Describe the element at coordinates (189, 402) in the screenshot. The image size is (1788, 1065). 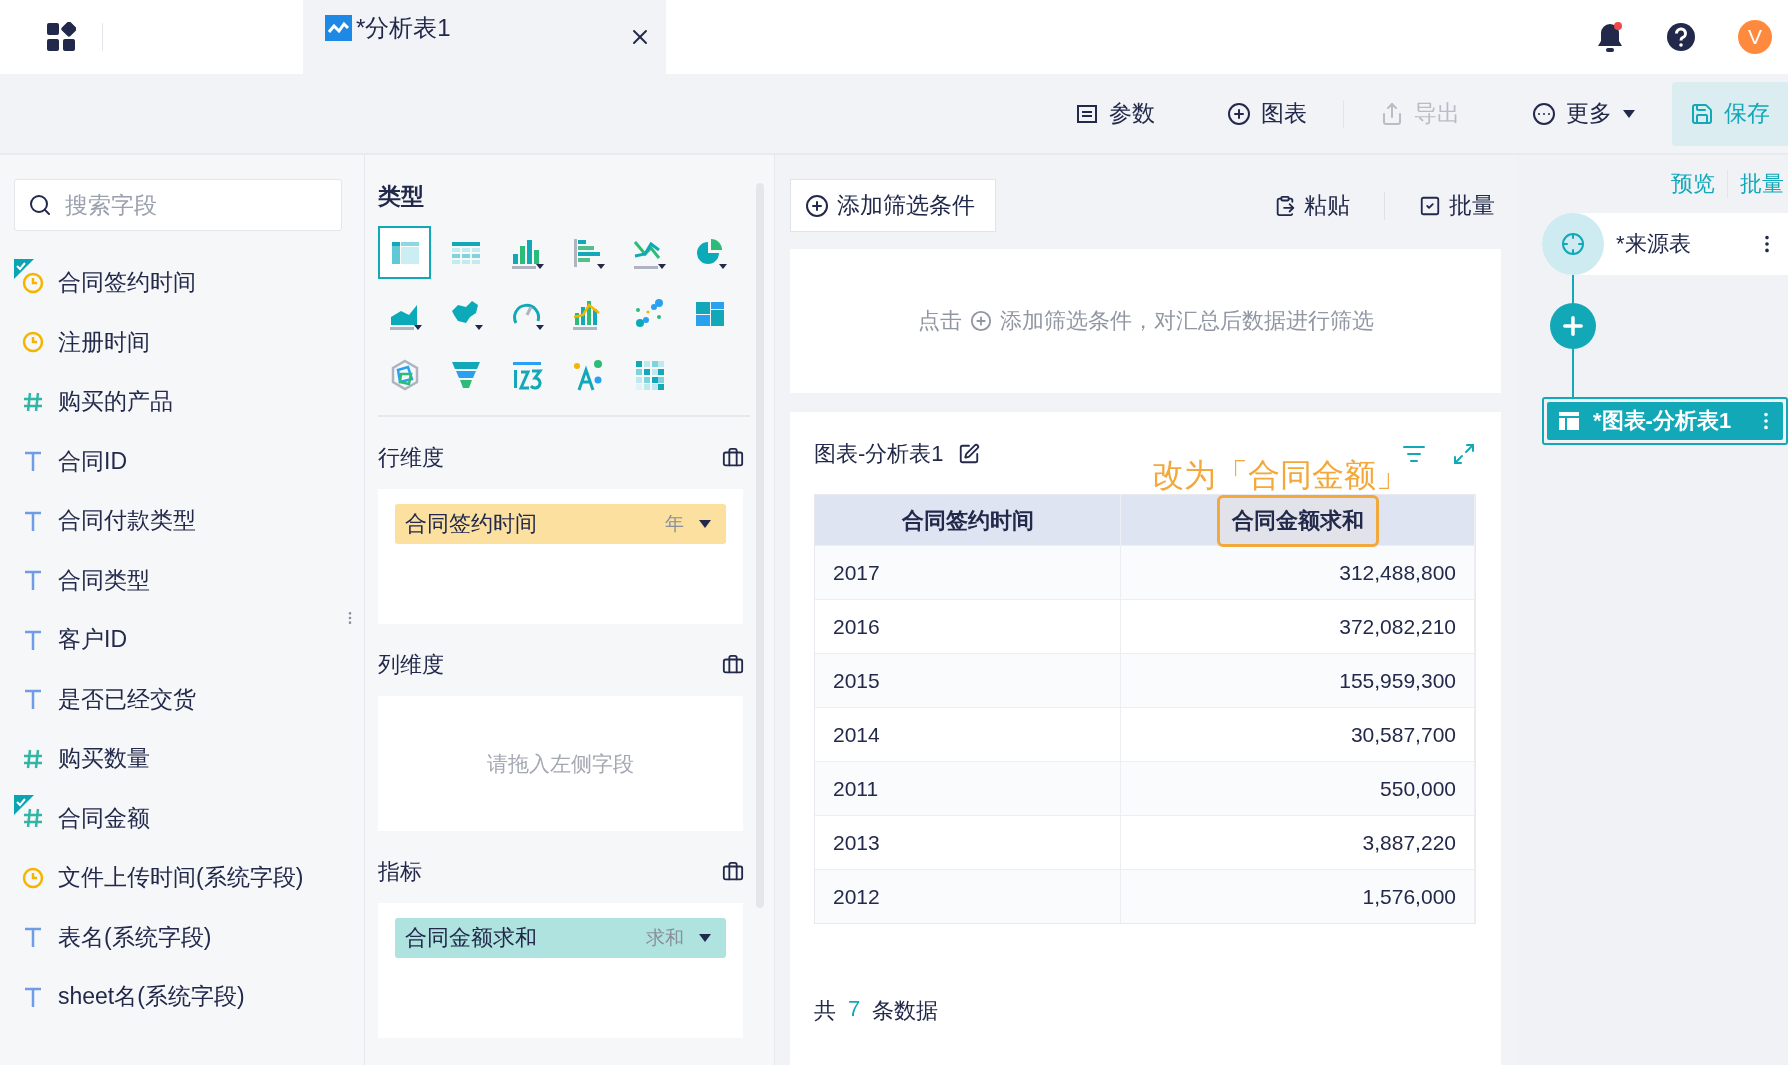
I see `field-item: 购买的产品` at that location.